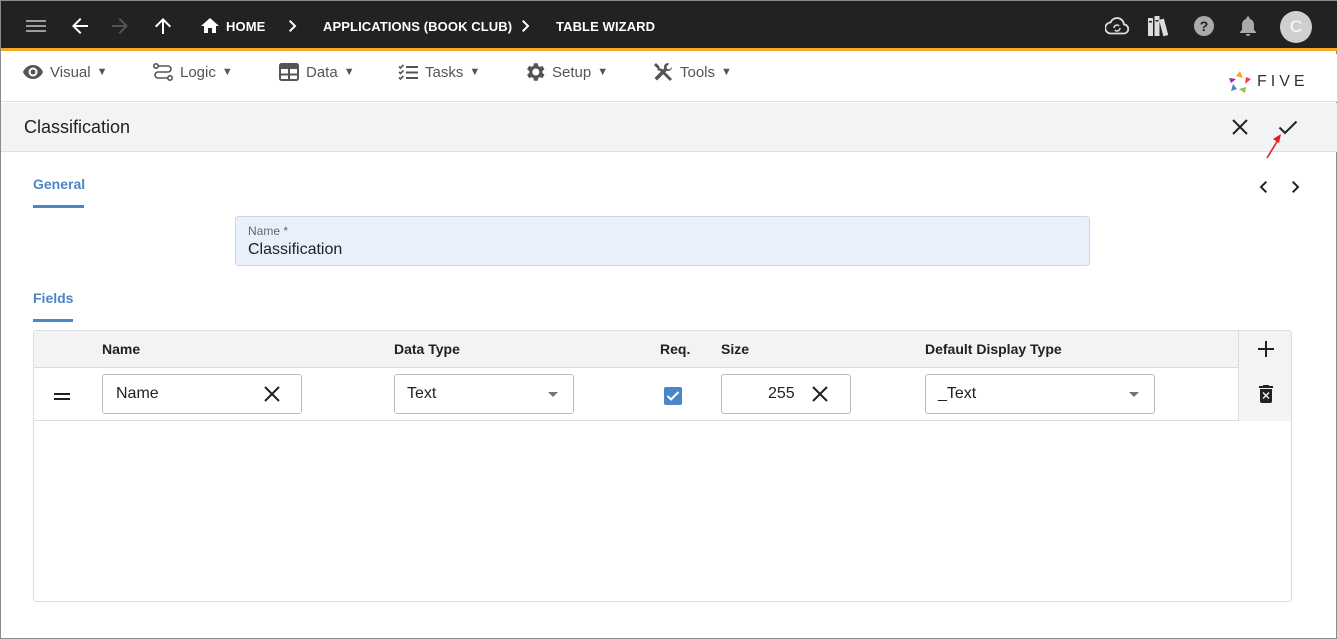 The image size is (1337, 639). I want to click on size-input: 255, so click(786, 394).